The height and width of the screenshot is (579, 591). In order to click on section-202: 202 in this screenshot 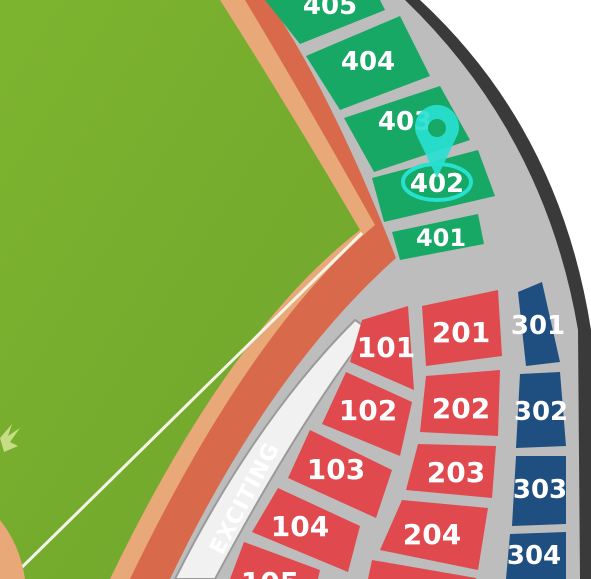, I will do `click(460, 403)`.